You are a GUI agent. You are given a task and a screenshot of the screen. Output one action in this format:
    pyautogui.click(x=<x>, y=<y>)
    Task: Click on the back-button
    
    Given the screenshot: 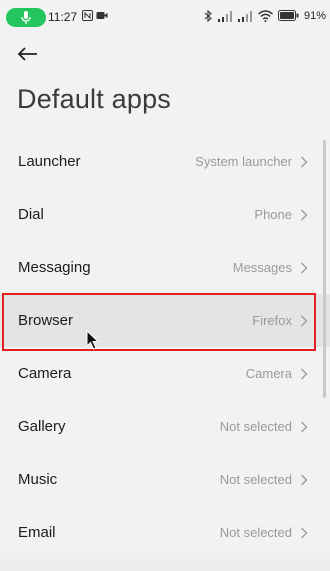 What is the action you would take?
    pyautogui.click(x=28, y=54)
    